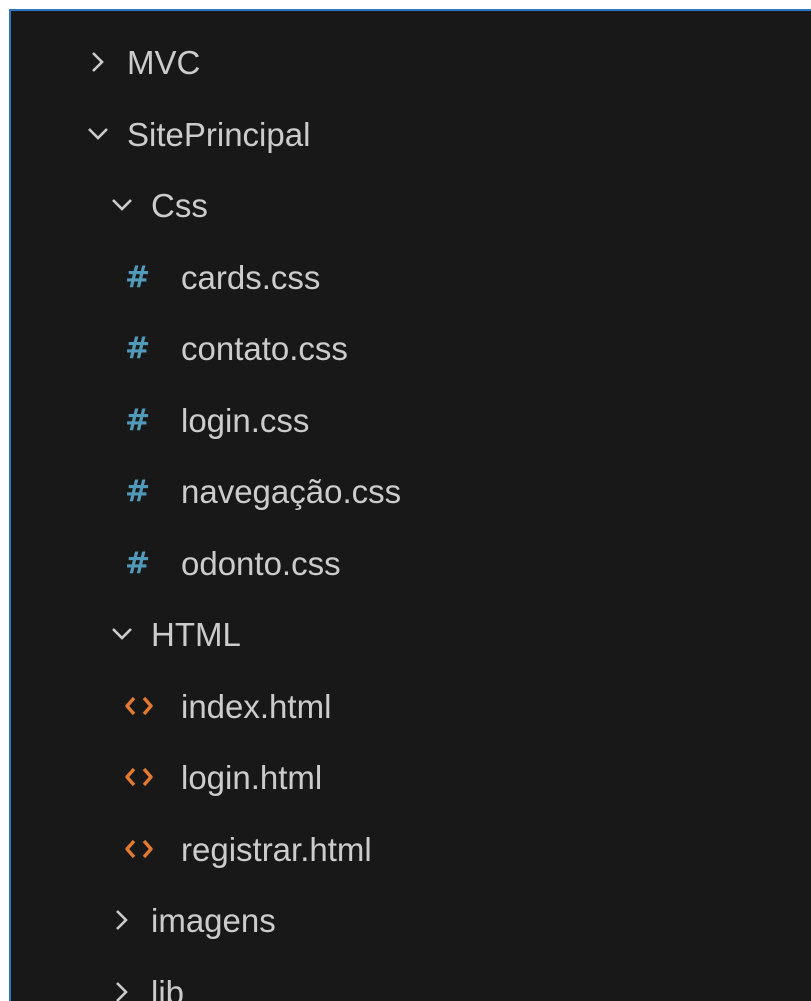 This screenshot has height=1001, width=811. What do you see at coordinates (213, 920) in the screenshot?
I see `tree-item-label: imagens` at bounding box center [213, 920].